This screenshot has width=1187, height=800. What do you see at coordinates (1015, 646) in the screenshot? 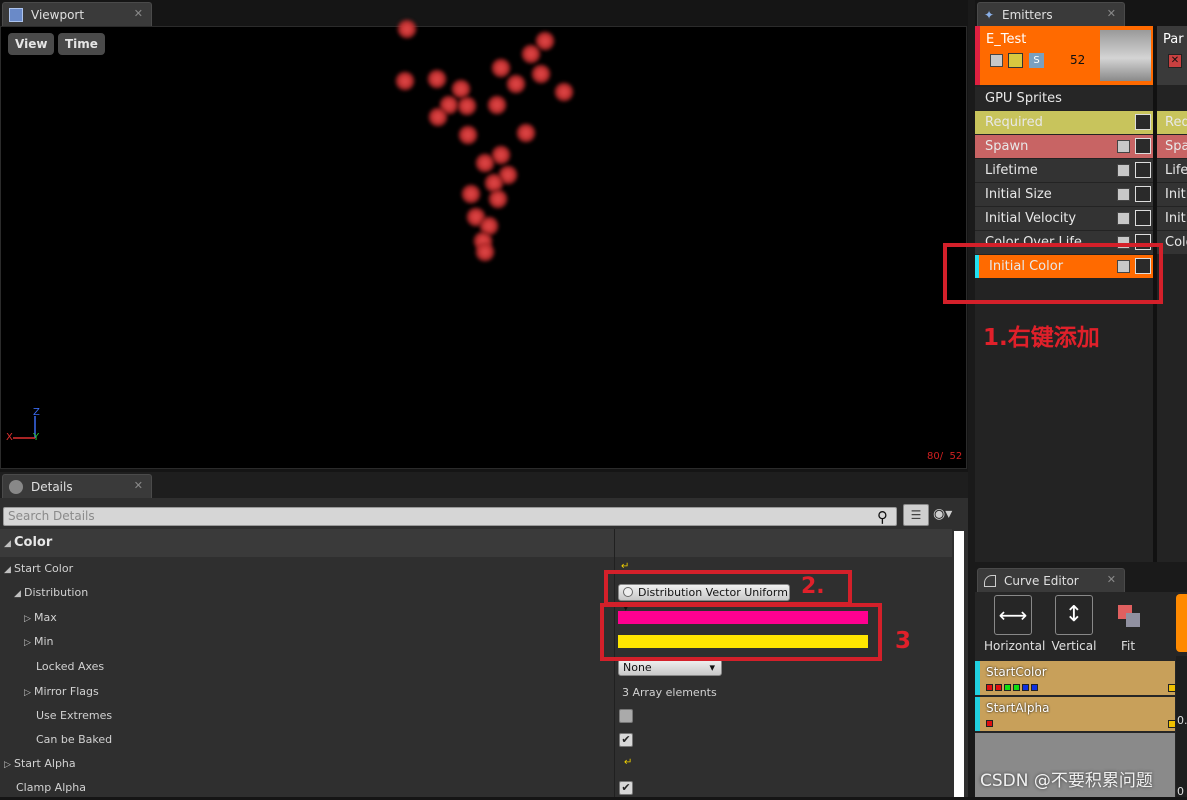
I see `horizontal-label: Horizontal` at bounding box center [1015, 646].